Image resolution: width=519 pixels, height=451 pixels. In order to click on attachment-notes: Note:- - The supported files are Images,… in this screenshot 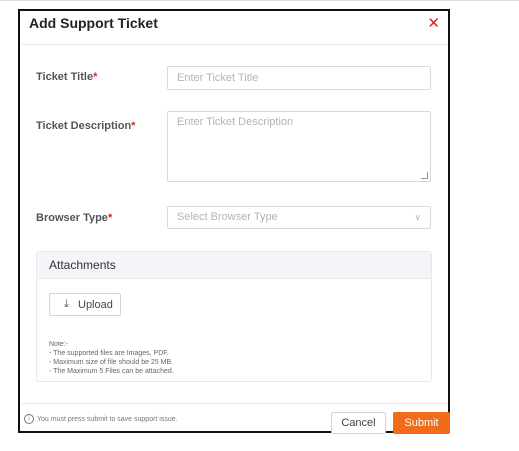, I will do `click(111, 358)`.